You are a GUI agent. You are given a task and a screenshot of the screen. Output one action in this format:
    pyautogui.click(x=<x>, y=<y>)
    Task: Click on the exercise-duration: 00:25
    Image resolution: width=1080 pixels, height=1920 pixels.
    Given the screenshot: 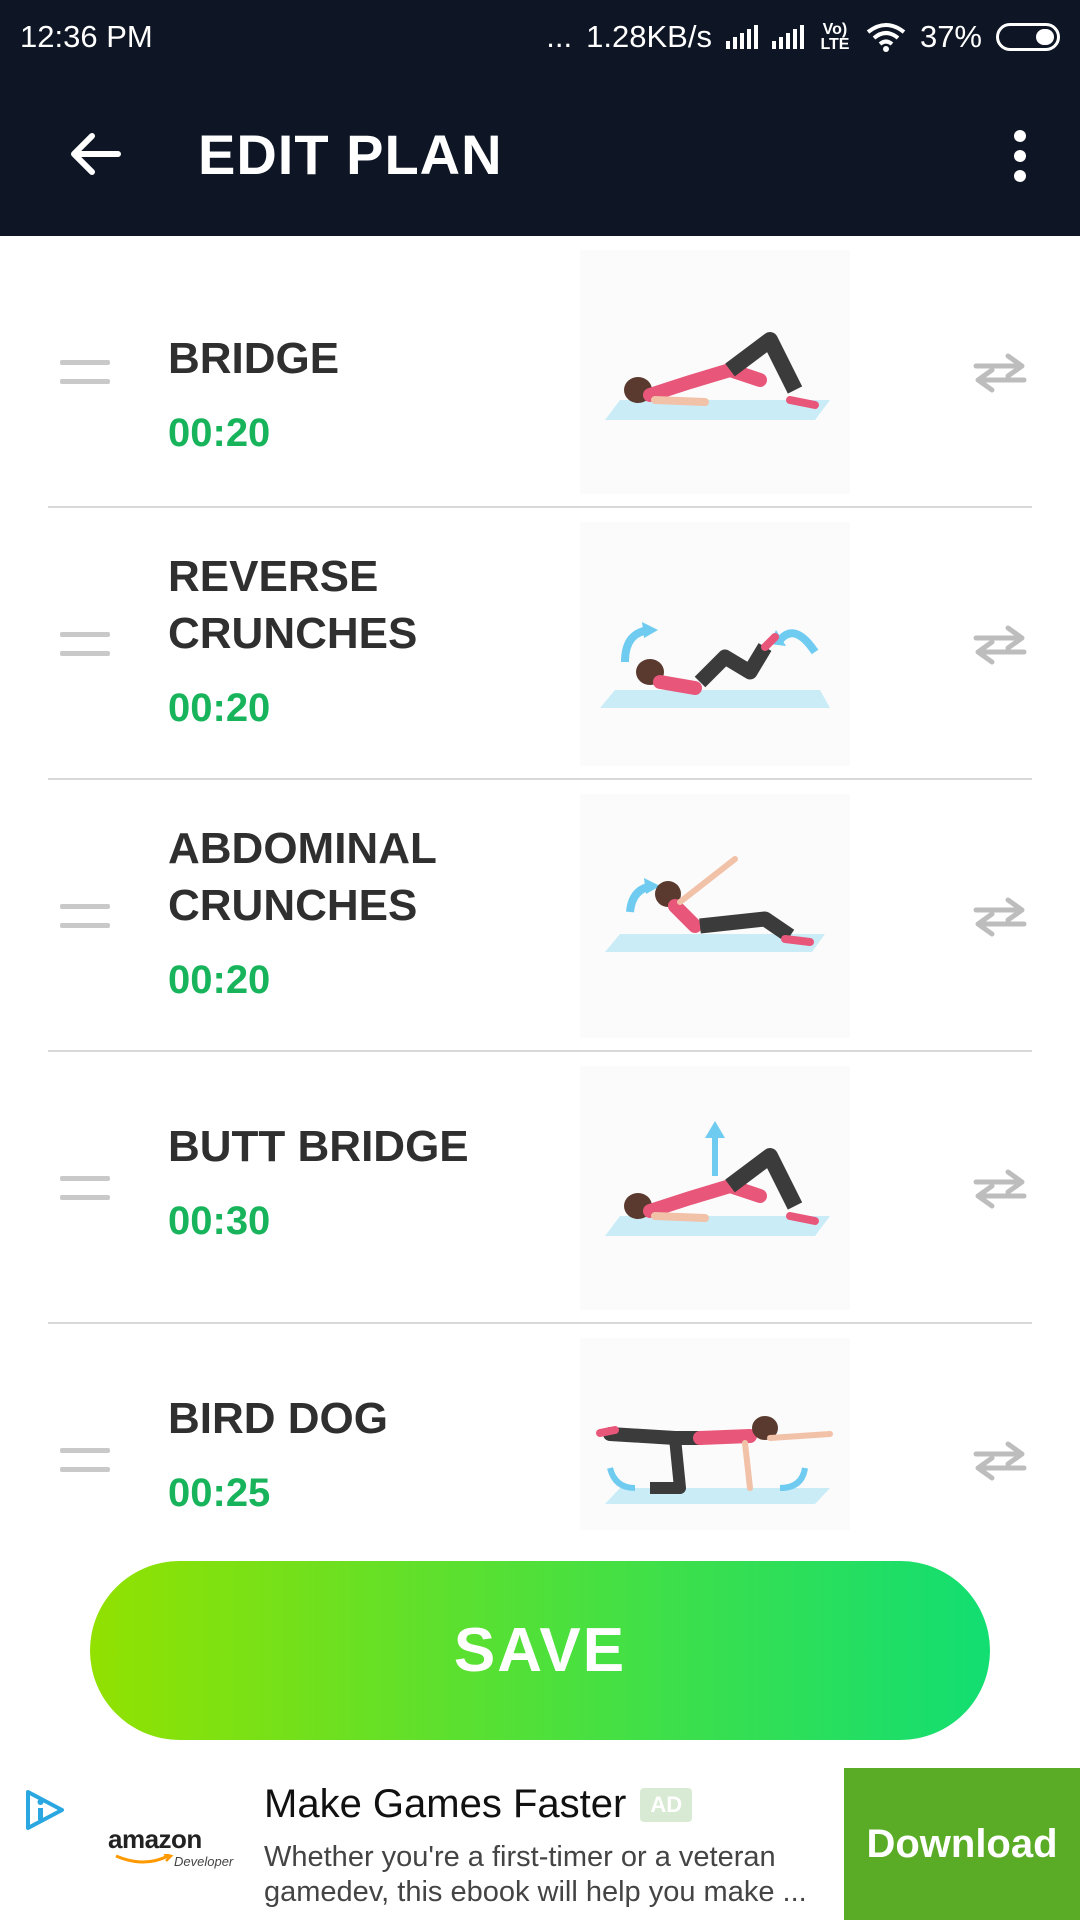 What is the action you would take?
    pyautogui.click(x=219, y=1493)
    